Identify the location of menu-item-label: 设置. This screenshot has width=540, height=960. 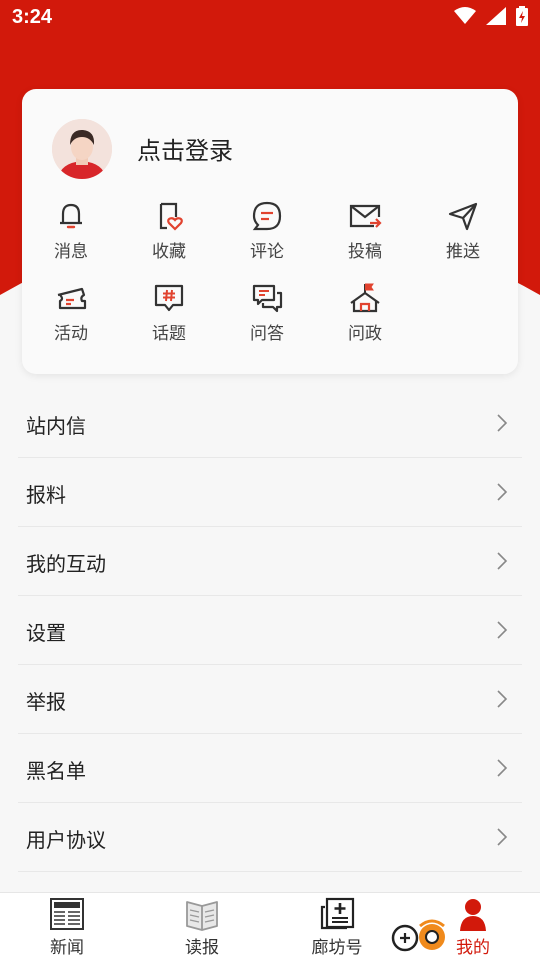
(46, 633).